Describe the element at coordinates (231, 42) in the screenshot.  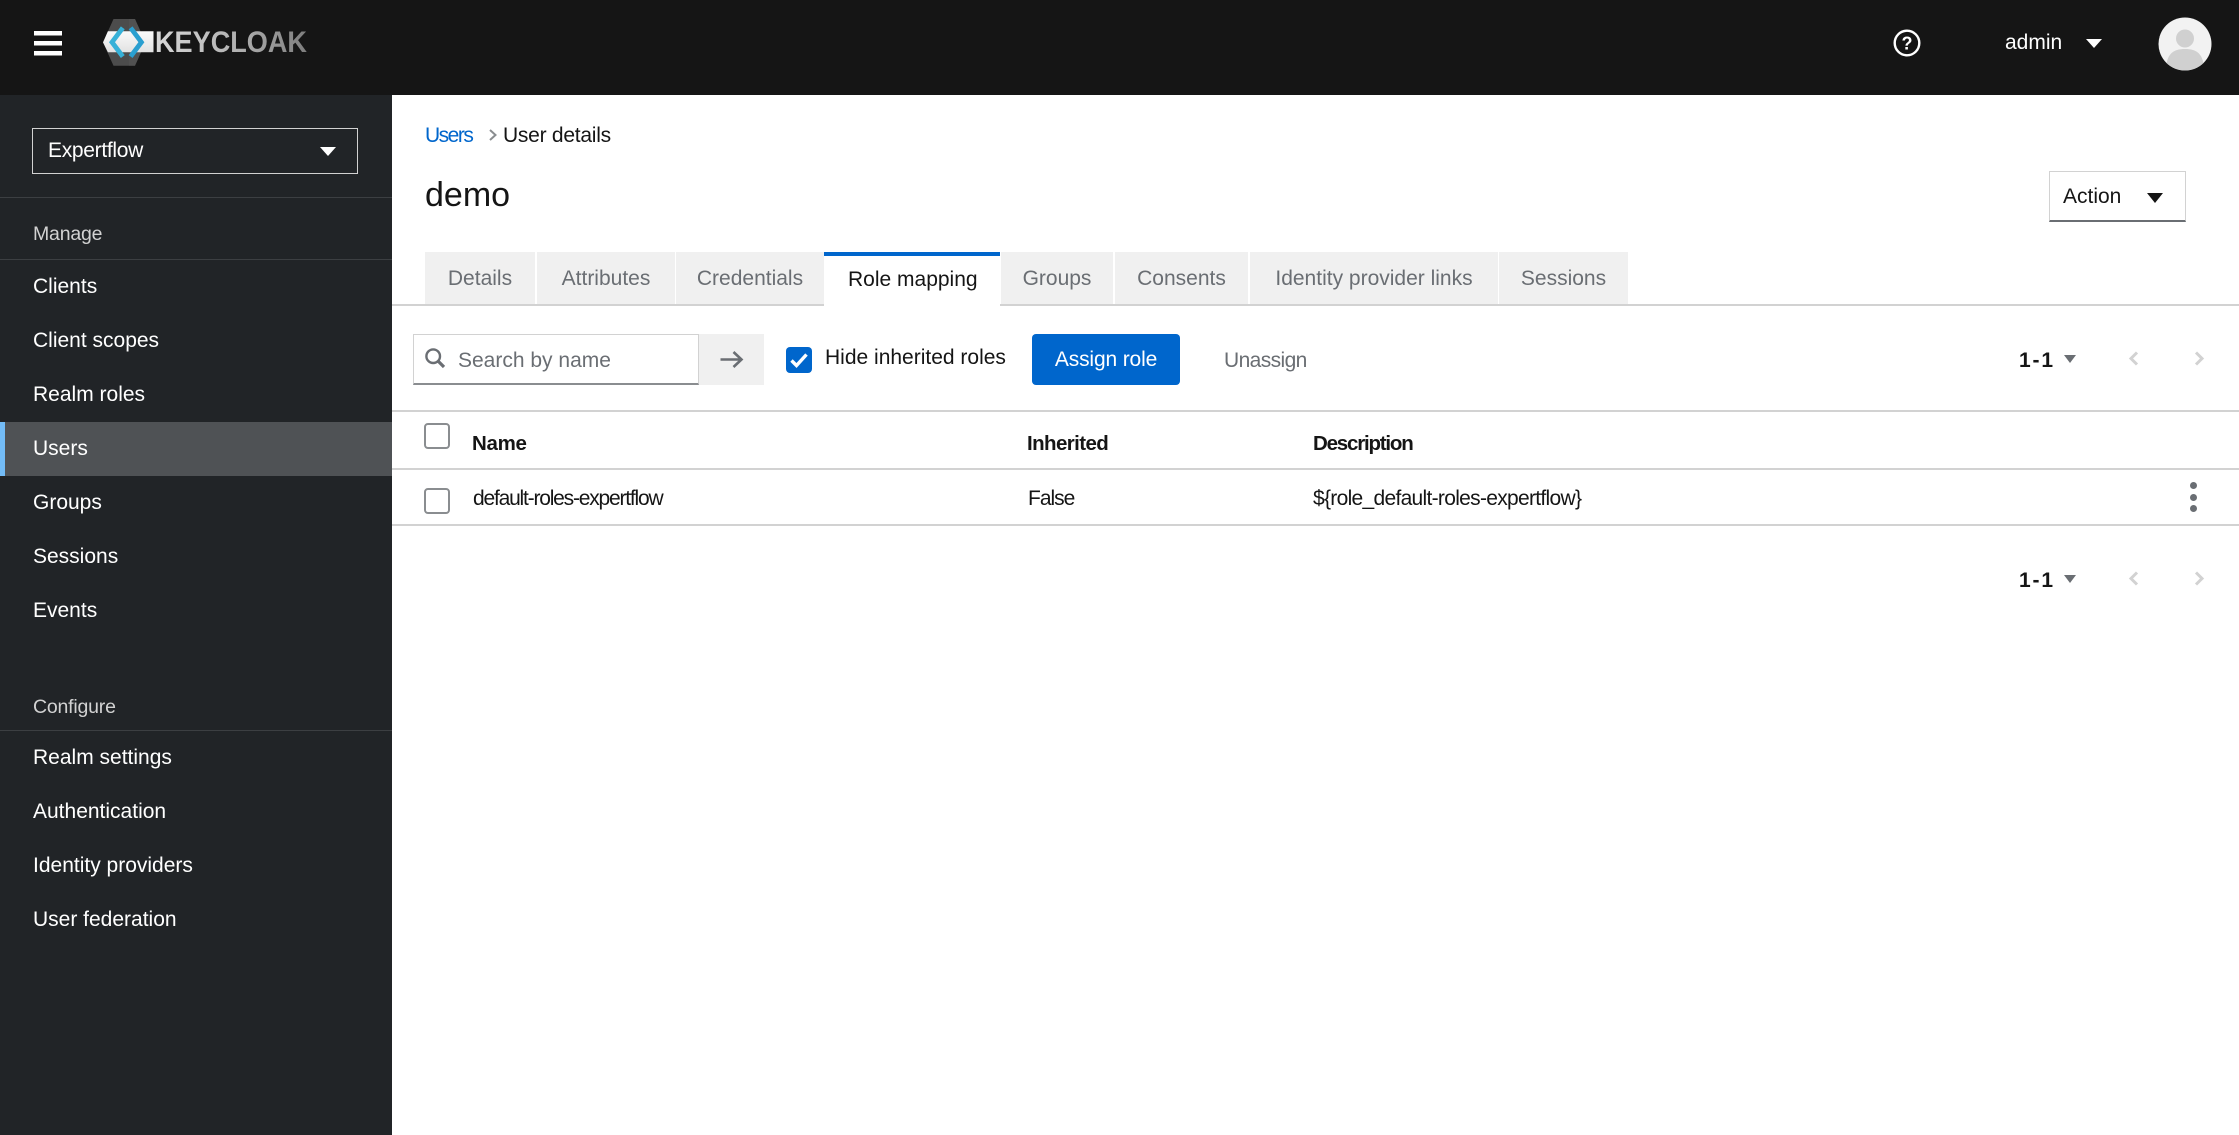
I see `svg-text: KEYCLOAK` at that location.